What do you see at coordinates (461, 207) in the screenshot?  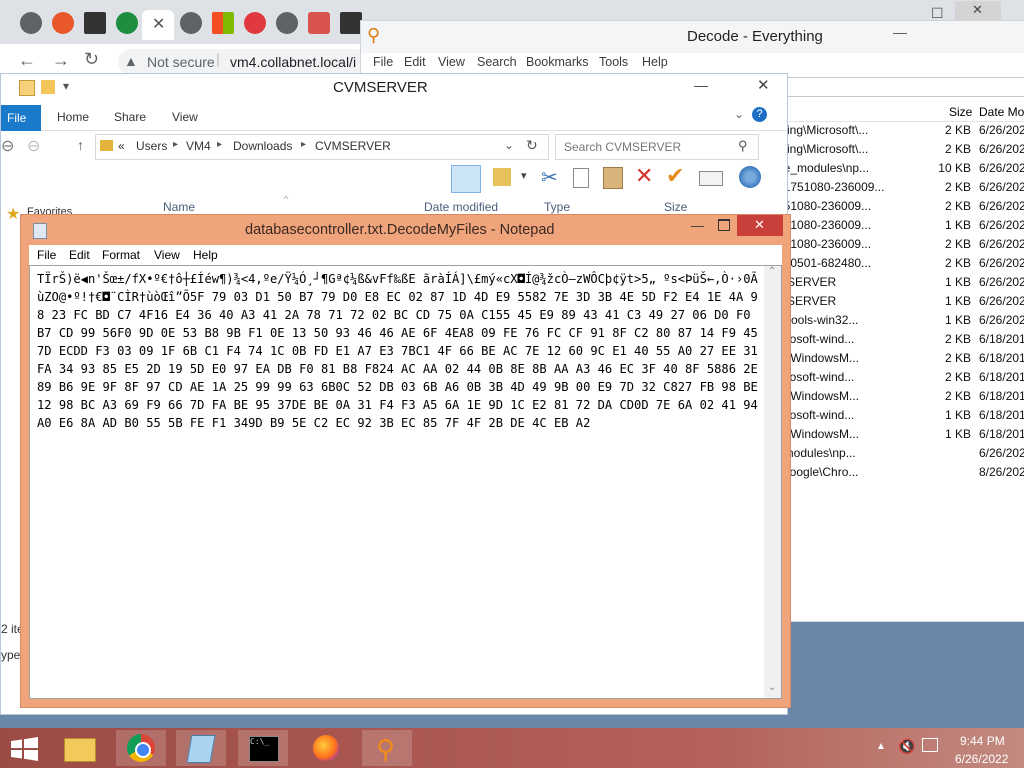 I see `column-date-modified: Date modified` at bounding box center [461, 207].